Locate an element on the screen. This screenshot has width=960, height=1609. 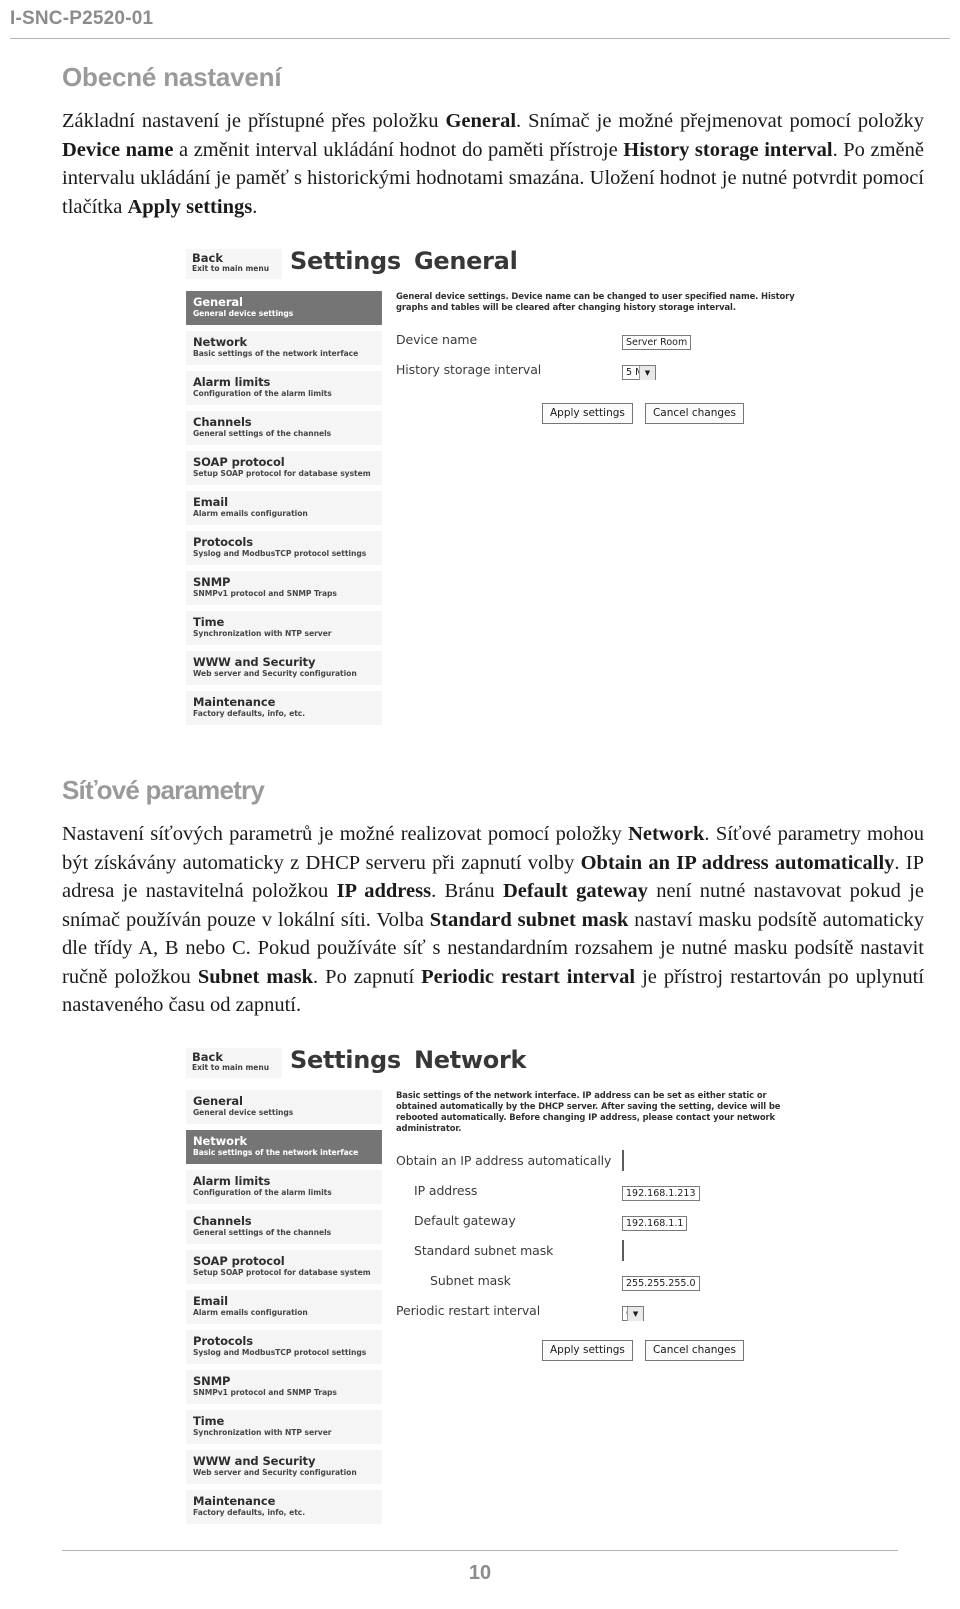
sidebar-item-sublabel: Setup SOAP protocol for database system is located at coordinates (282, 1272).